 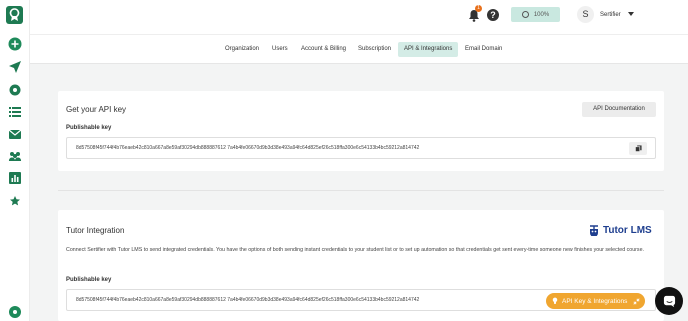 What do you see at coordinates (594, 230) in the screenshot?
I see `tutor-lms-icon` at bounding box center [594, 230].